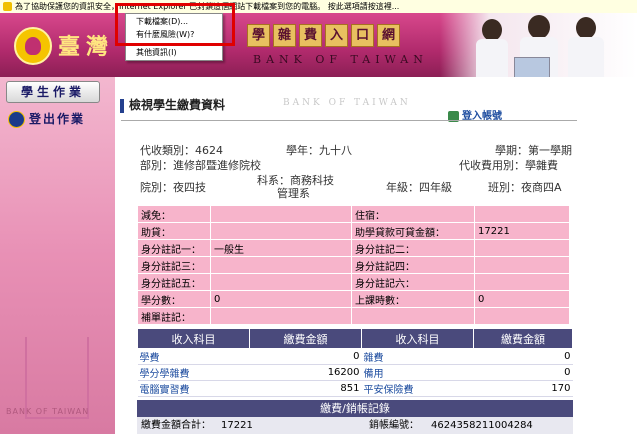 The width and height of the screenshot is (637, 434). I want to click on table-row: 身分註記三： 身分註記四：, so click(353, 265).